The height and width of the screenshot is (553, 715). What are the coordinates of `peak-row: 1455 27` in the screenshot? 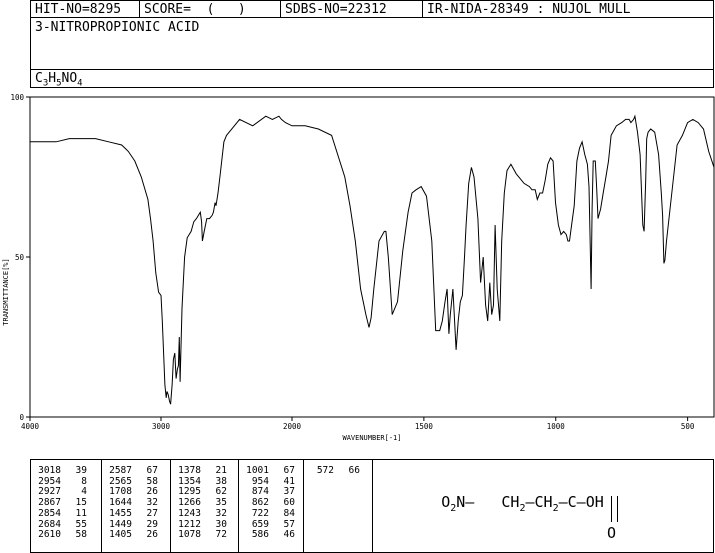 It's located at (136, 513).